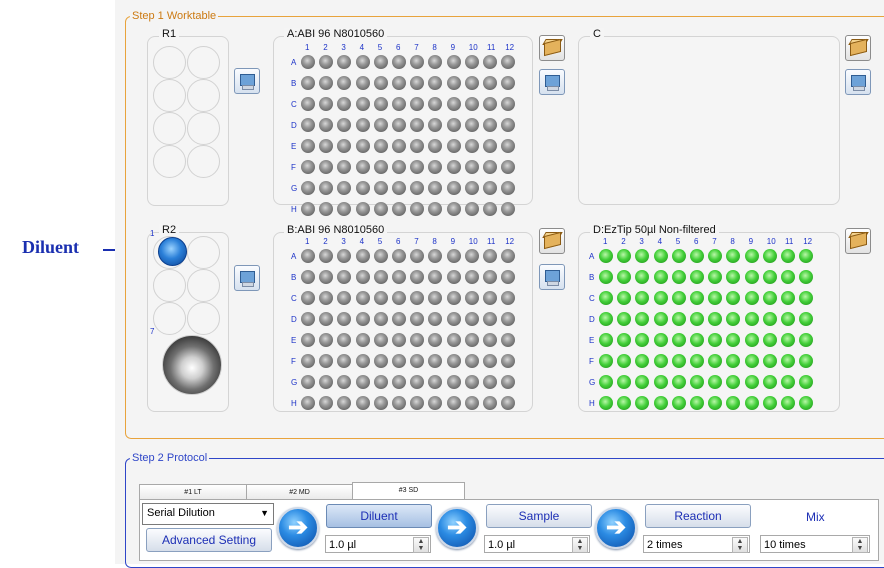 This screenshot has width=884, height=568. What do you see at coordinates (815, 544) in the screenshot?
I see `mix-times-input: 10 times ▲ ▼` at bounding box center [815, 544].